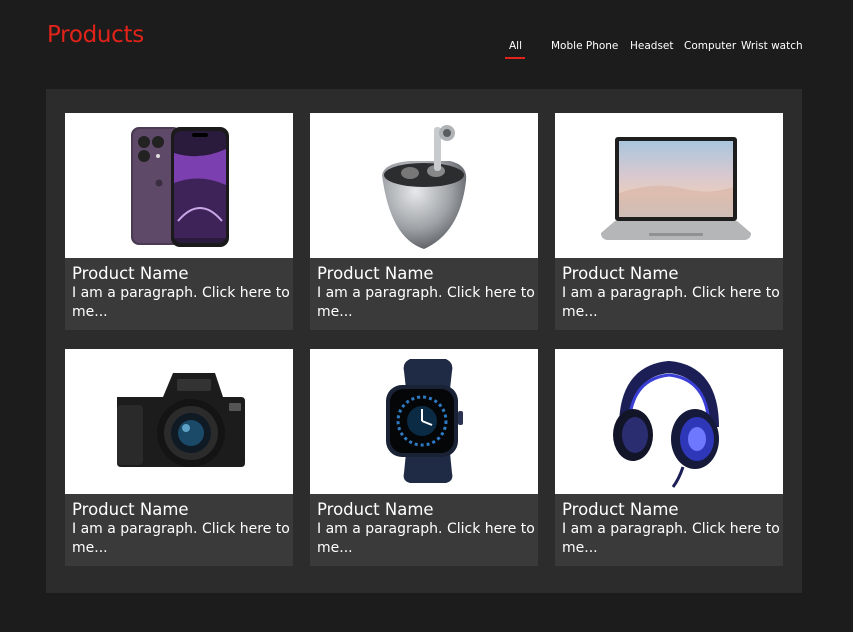  What do you see at coordinates (669, 421) in the screenshot?
I see `gaming-headset-image` at bounding box center [669, 421].